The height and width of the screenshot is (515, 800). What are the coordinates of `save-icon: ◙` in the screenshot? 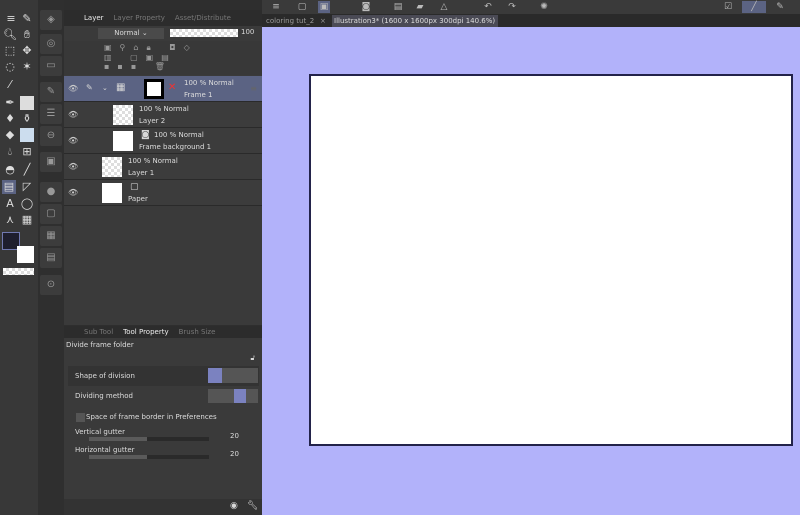 It's located at (366, 7).